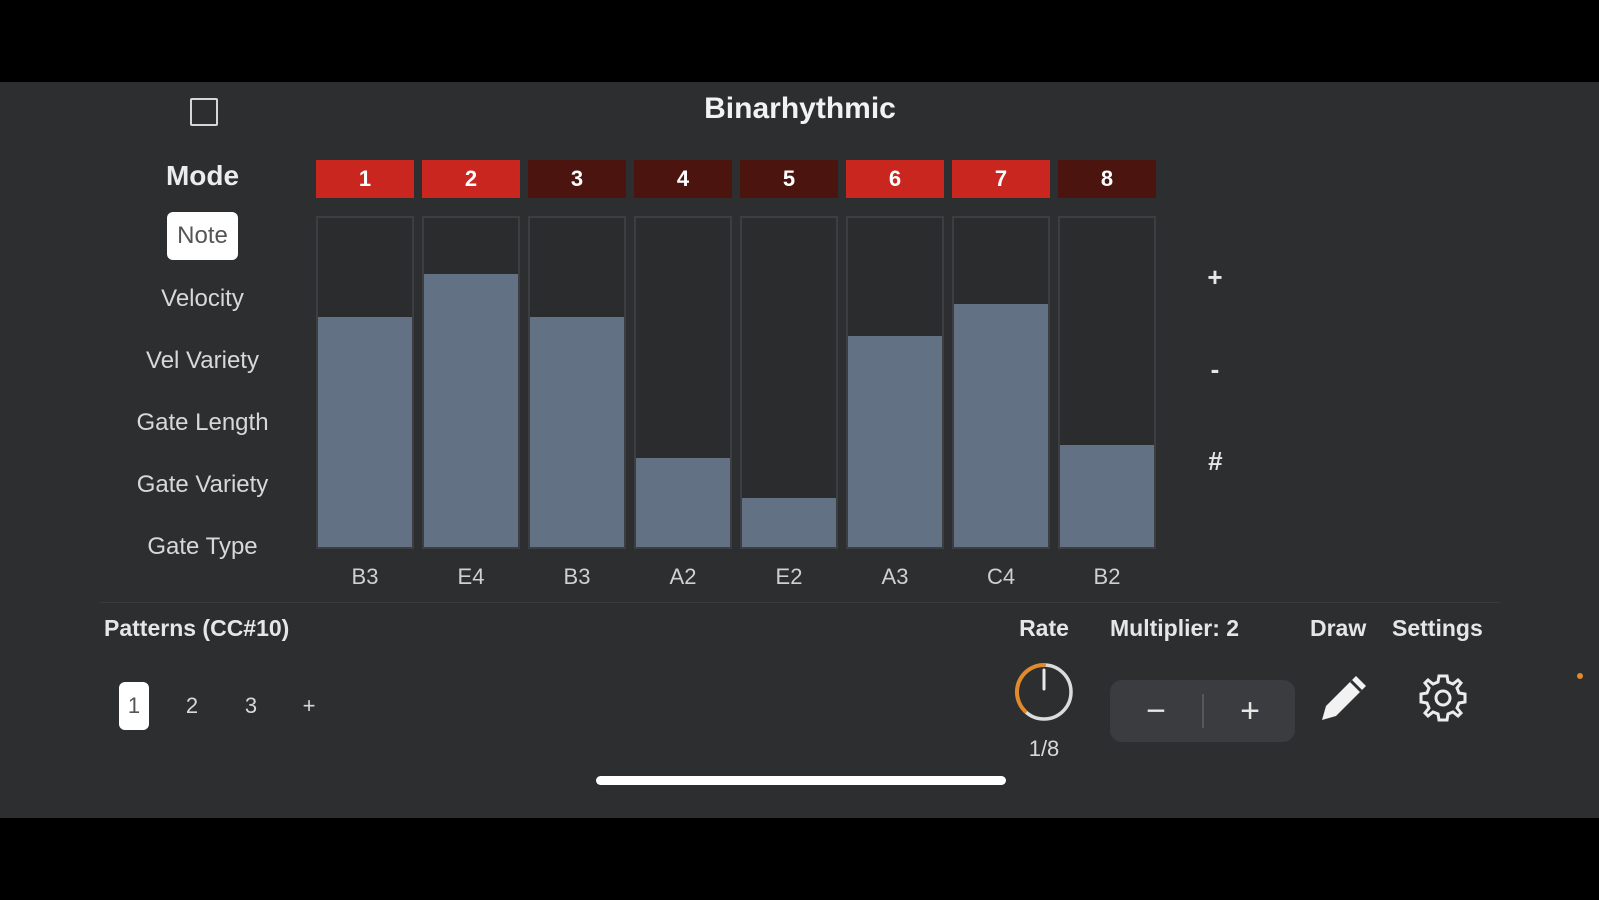  Describe the element at coordinates (1338, 628) in the screenshot. I see `draw-label: Draw` at that location.